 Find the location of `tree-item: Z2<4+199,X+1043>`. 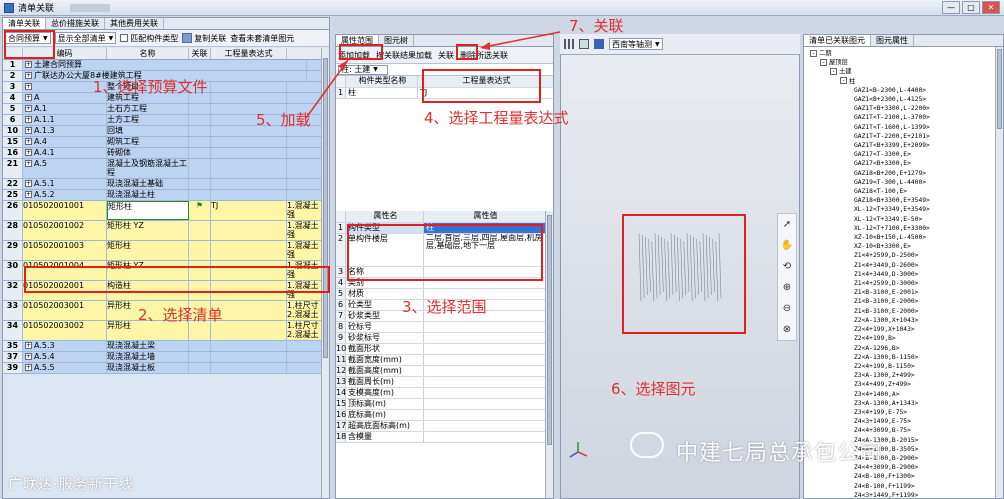

tree-item: Z2<4+199,X+1043> is located at coordinates (928, 329).